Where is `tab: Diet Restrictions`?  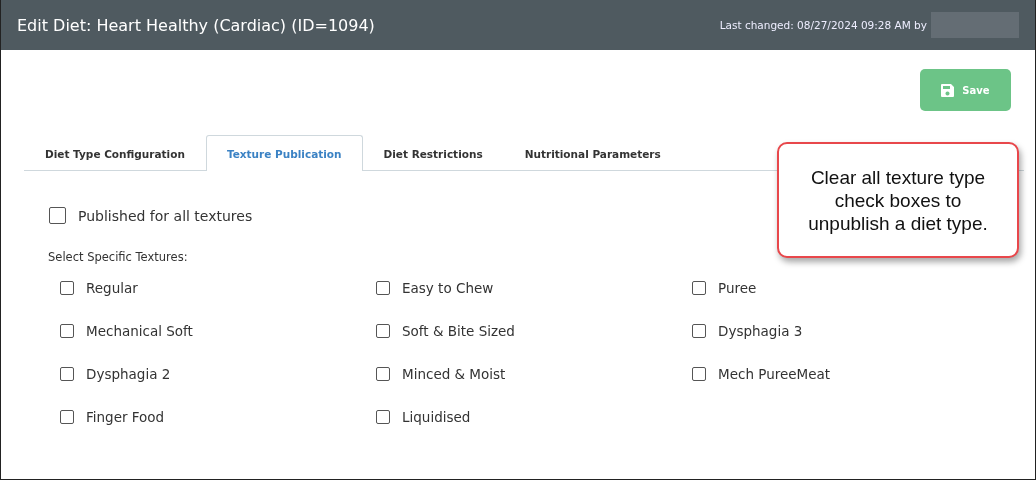 tab: Diet Restrictions is located at coordinates (433, 153).